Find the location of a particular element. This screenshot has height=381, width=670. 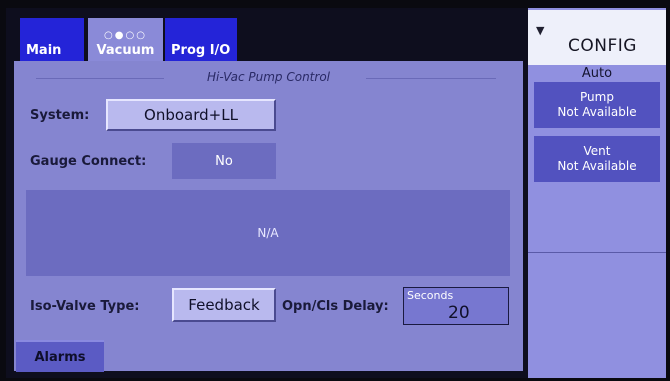

info-area-text: N/A is located at coordinates (268, 233).